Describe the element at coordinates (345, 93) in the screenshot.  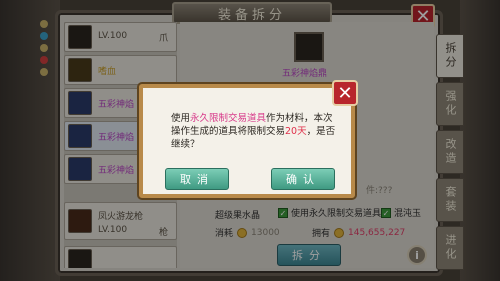
I see `dialog-close-button: ✕` at that location.